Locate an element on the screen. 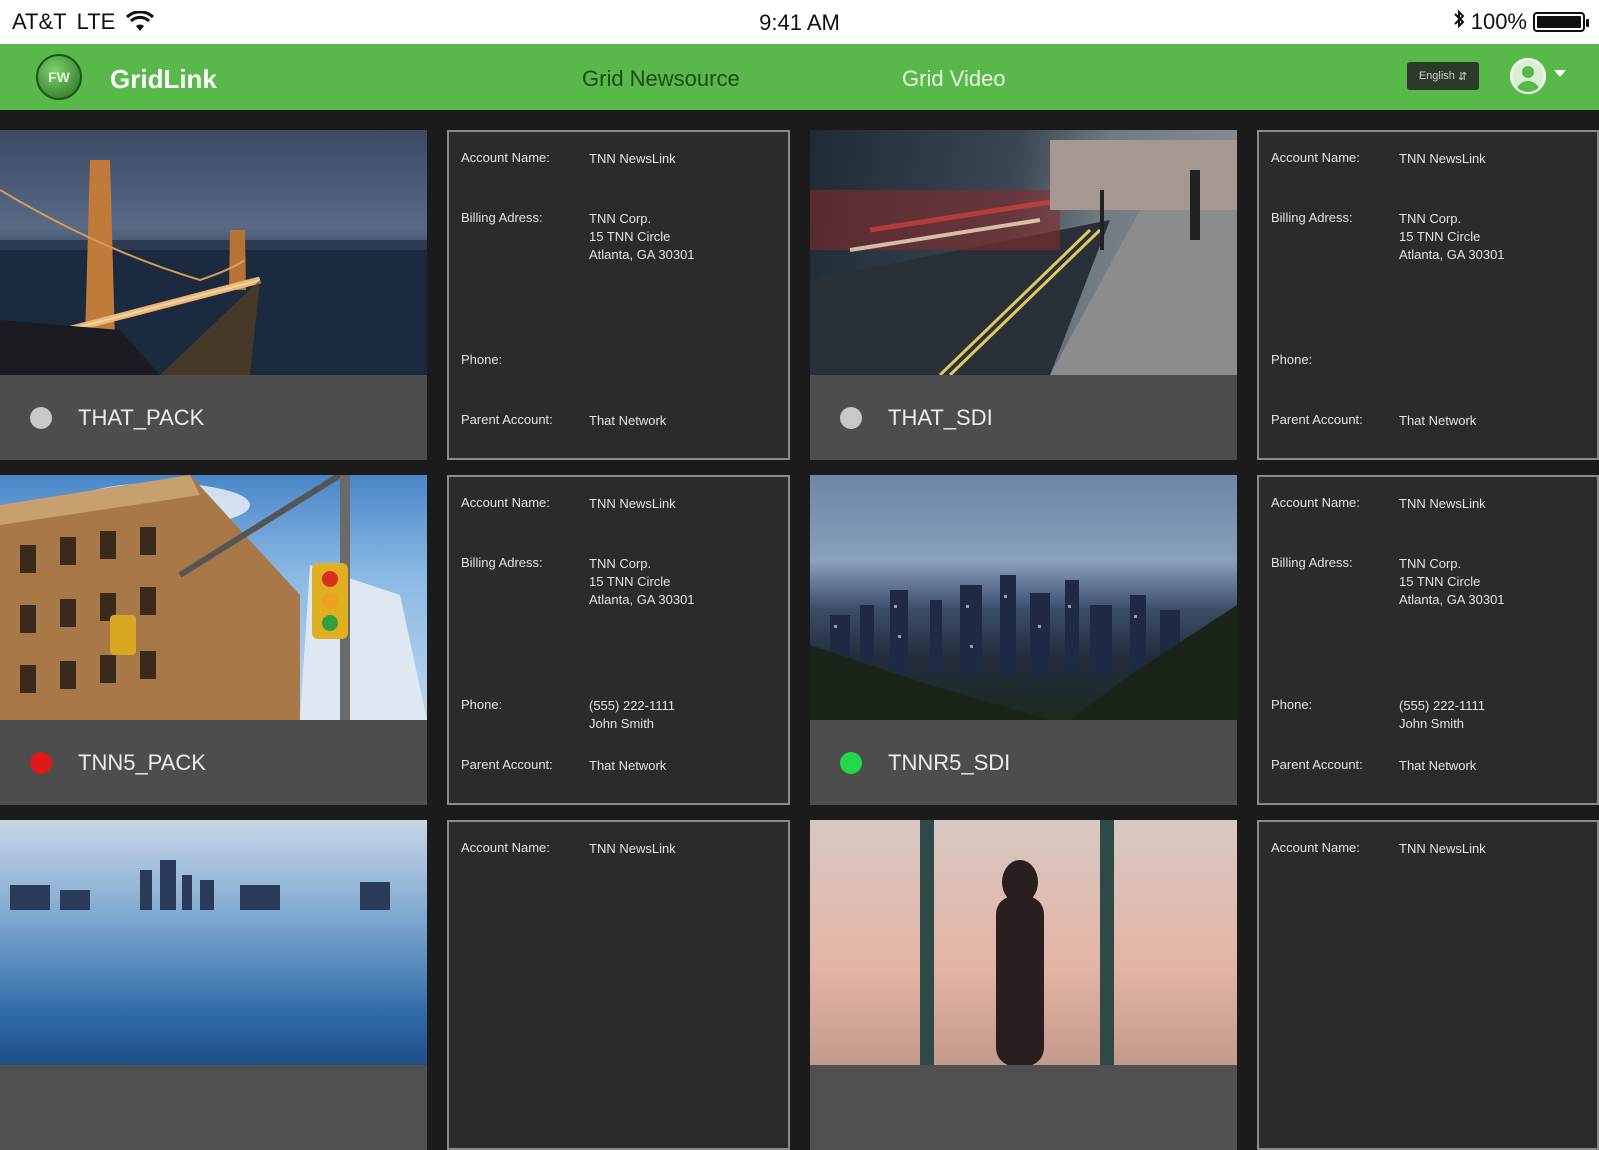 This screenshot has width=1599, height=1150. select-arrows-icon: ⇵ is located at coordinates (1462, 76).